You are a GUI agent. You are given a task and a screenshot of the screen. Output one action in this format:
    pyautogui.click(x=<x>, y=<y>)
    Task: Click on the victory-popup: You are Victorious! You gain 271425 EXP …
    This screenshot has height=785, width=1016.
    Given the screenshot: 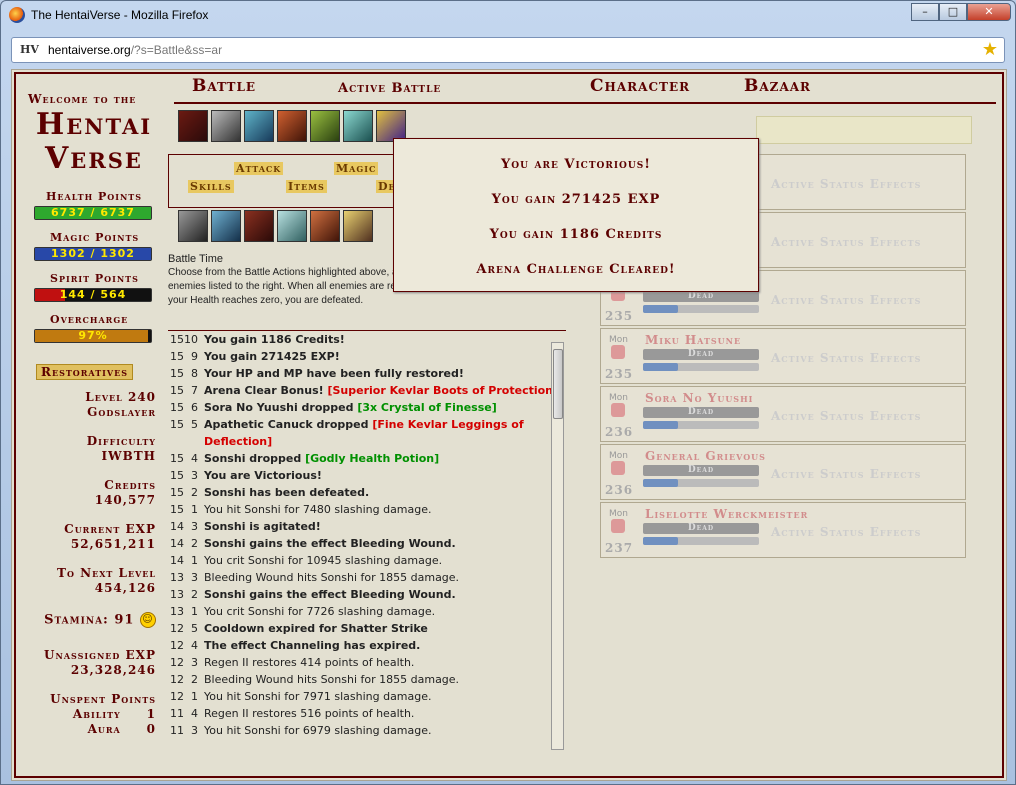 What is the action you would take?
    pyautogui.click(x=576, y=215)
    